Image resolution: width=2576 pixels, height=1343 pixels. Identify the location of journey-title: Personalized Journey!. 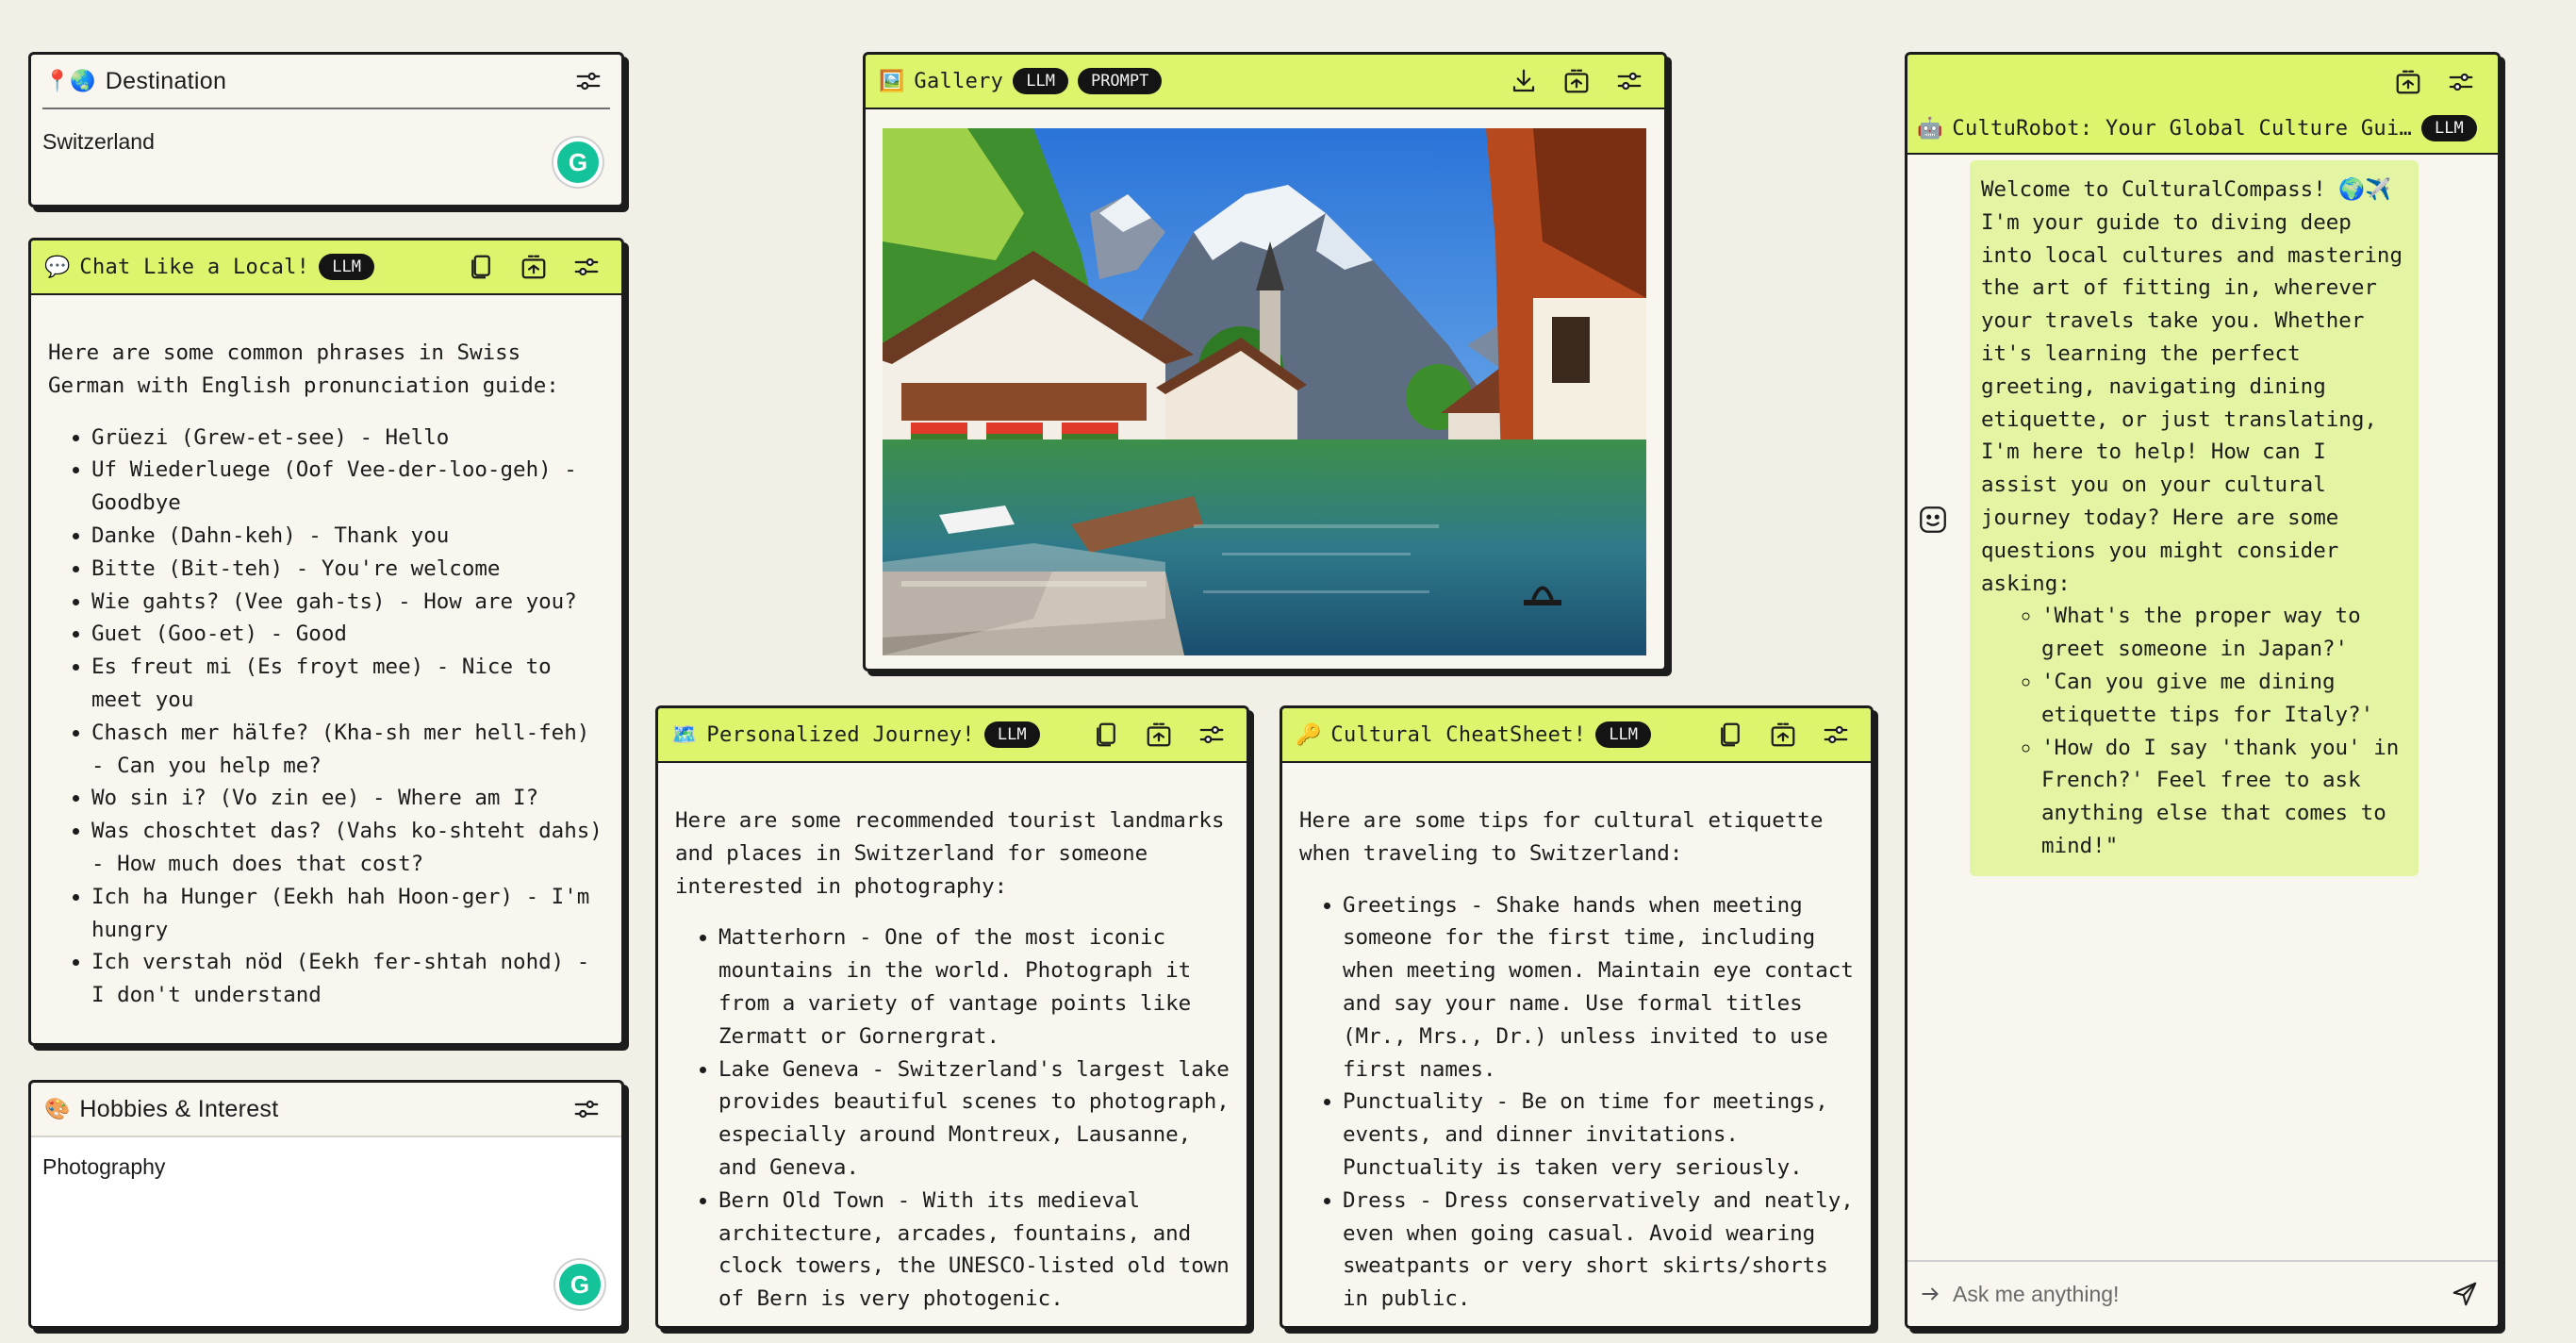
(840, 734).